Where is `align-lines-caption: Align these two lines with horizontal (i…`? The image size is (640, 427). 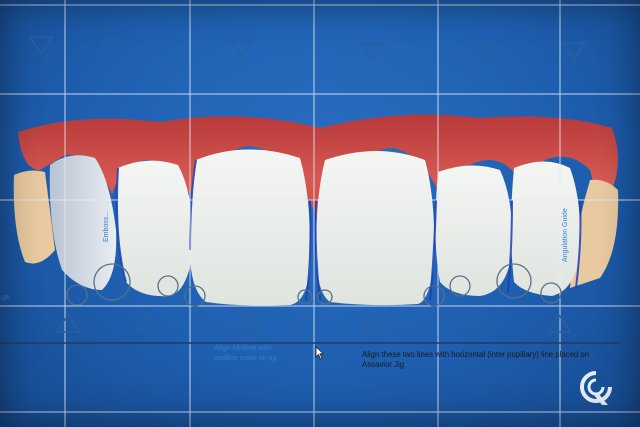
align-lines-caption: Align these two lines with horizontal (i… is located at coordinates (476, 359).